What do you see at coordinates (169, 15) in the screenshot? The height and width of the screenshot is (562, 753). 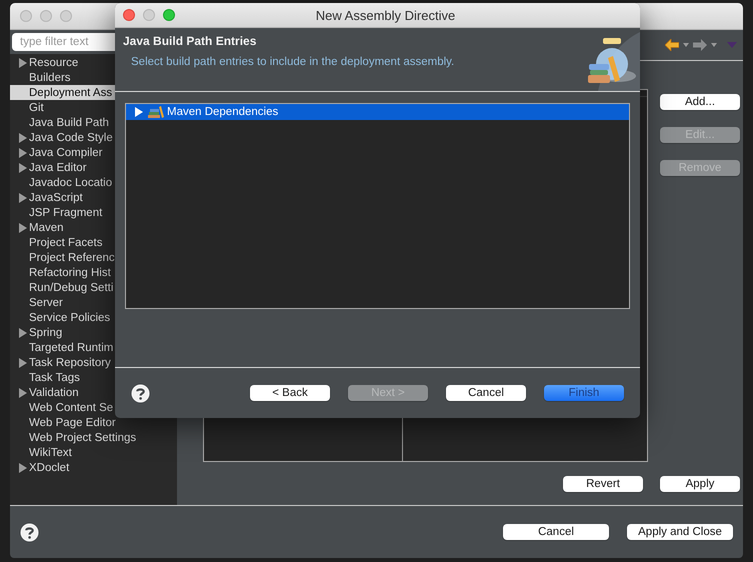 I see `zoom-button` at bounding box center [169, 15].